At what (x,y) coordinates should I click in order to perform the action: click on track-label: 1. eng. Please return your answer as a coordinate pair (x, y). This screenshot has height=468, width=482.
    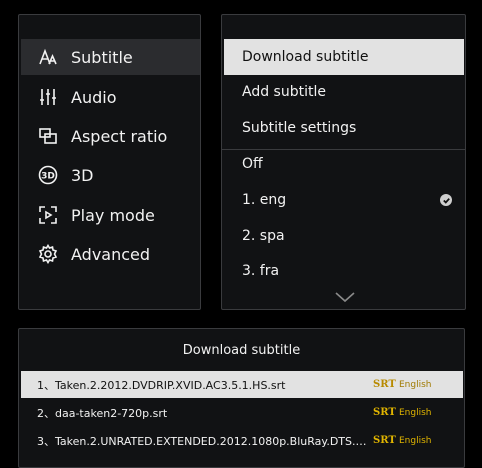
    Looking at the image, I should click on (264, 200).